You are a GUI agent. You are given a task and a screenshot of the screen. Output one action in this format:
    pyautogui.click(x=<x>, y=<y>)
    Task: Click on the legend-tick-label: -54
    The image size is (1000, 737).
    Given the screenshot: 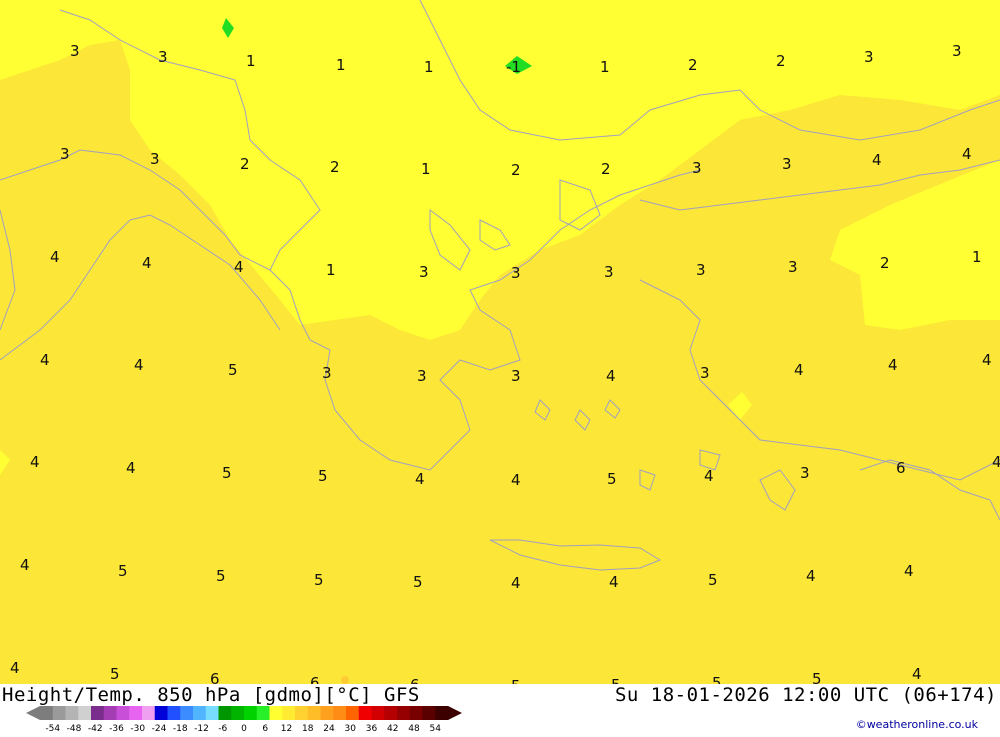 What is the action you would take?
    pyautogui.click(x=52, y=728)
    